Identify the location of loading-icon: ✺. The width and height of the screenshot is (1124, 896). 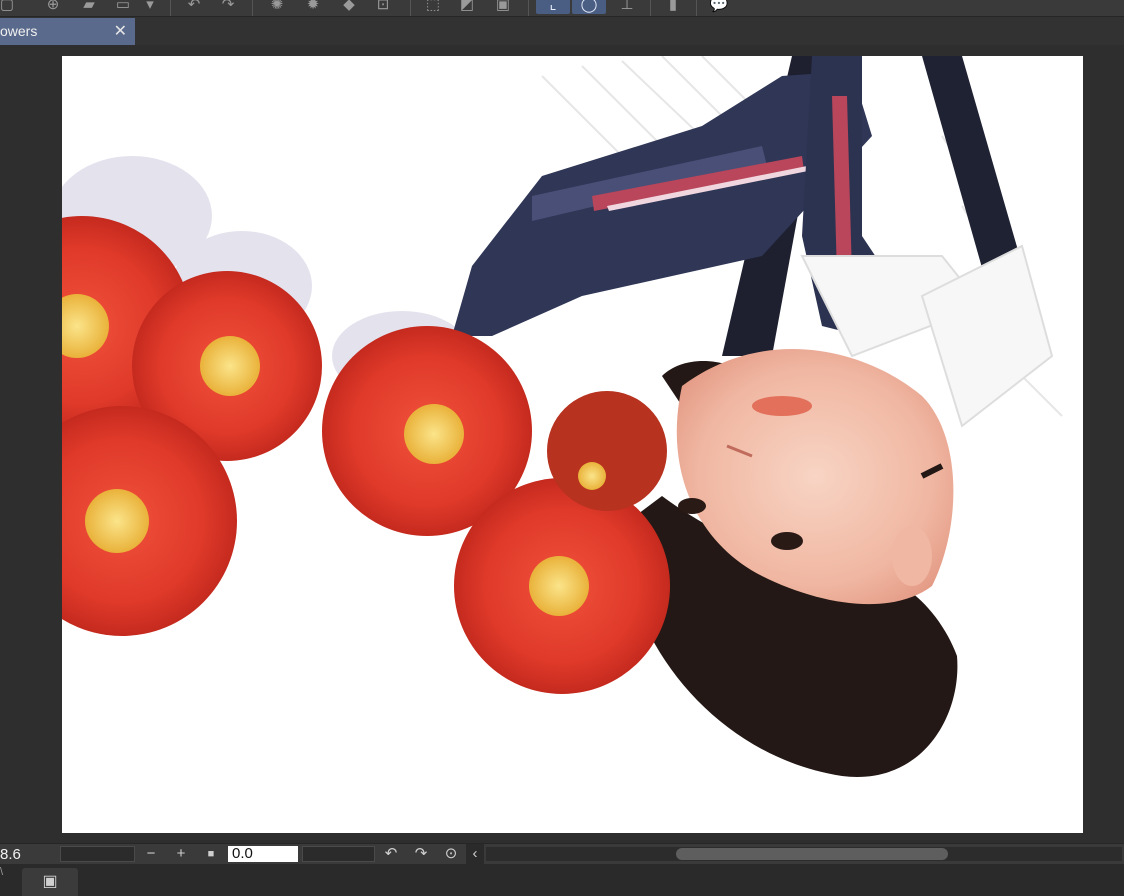
(277, 7).